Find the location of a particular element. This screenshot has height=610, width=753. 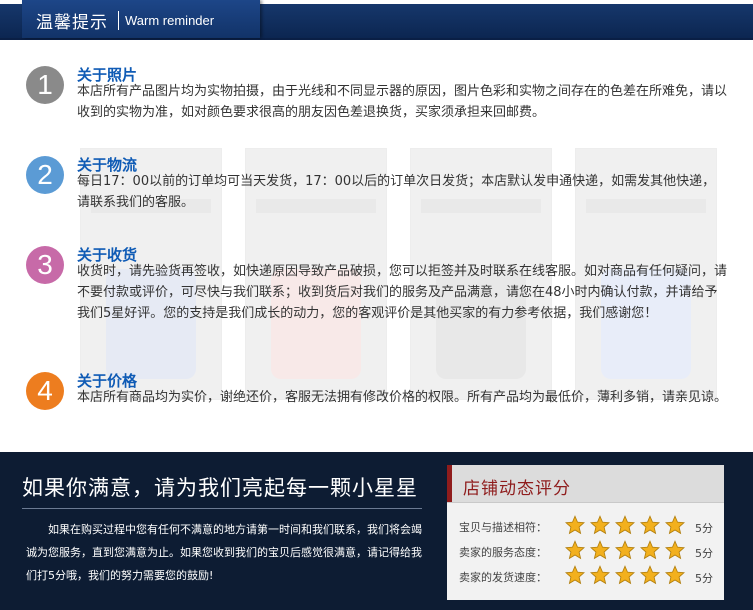

rating-row-shipping: 卖家的发货速度： 5分 is located at coordinates (589, 576).